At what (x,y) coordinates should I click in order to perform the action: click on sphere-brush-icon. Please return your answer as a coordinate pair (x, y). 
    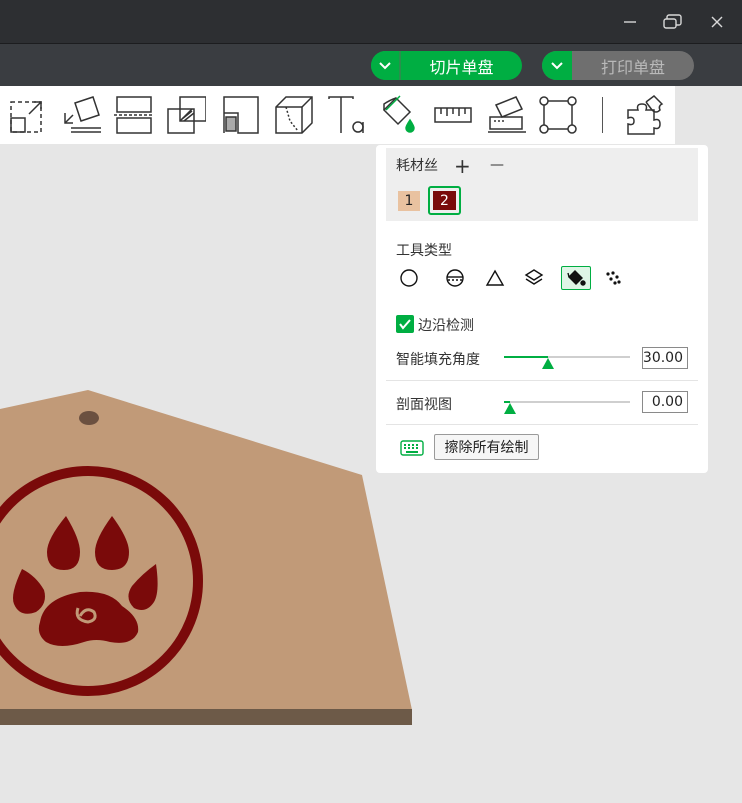
    Looking at the image, I should click on (455, 278).